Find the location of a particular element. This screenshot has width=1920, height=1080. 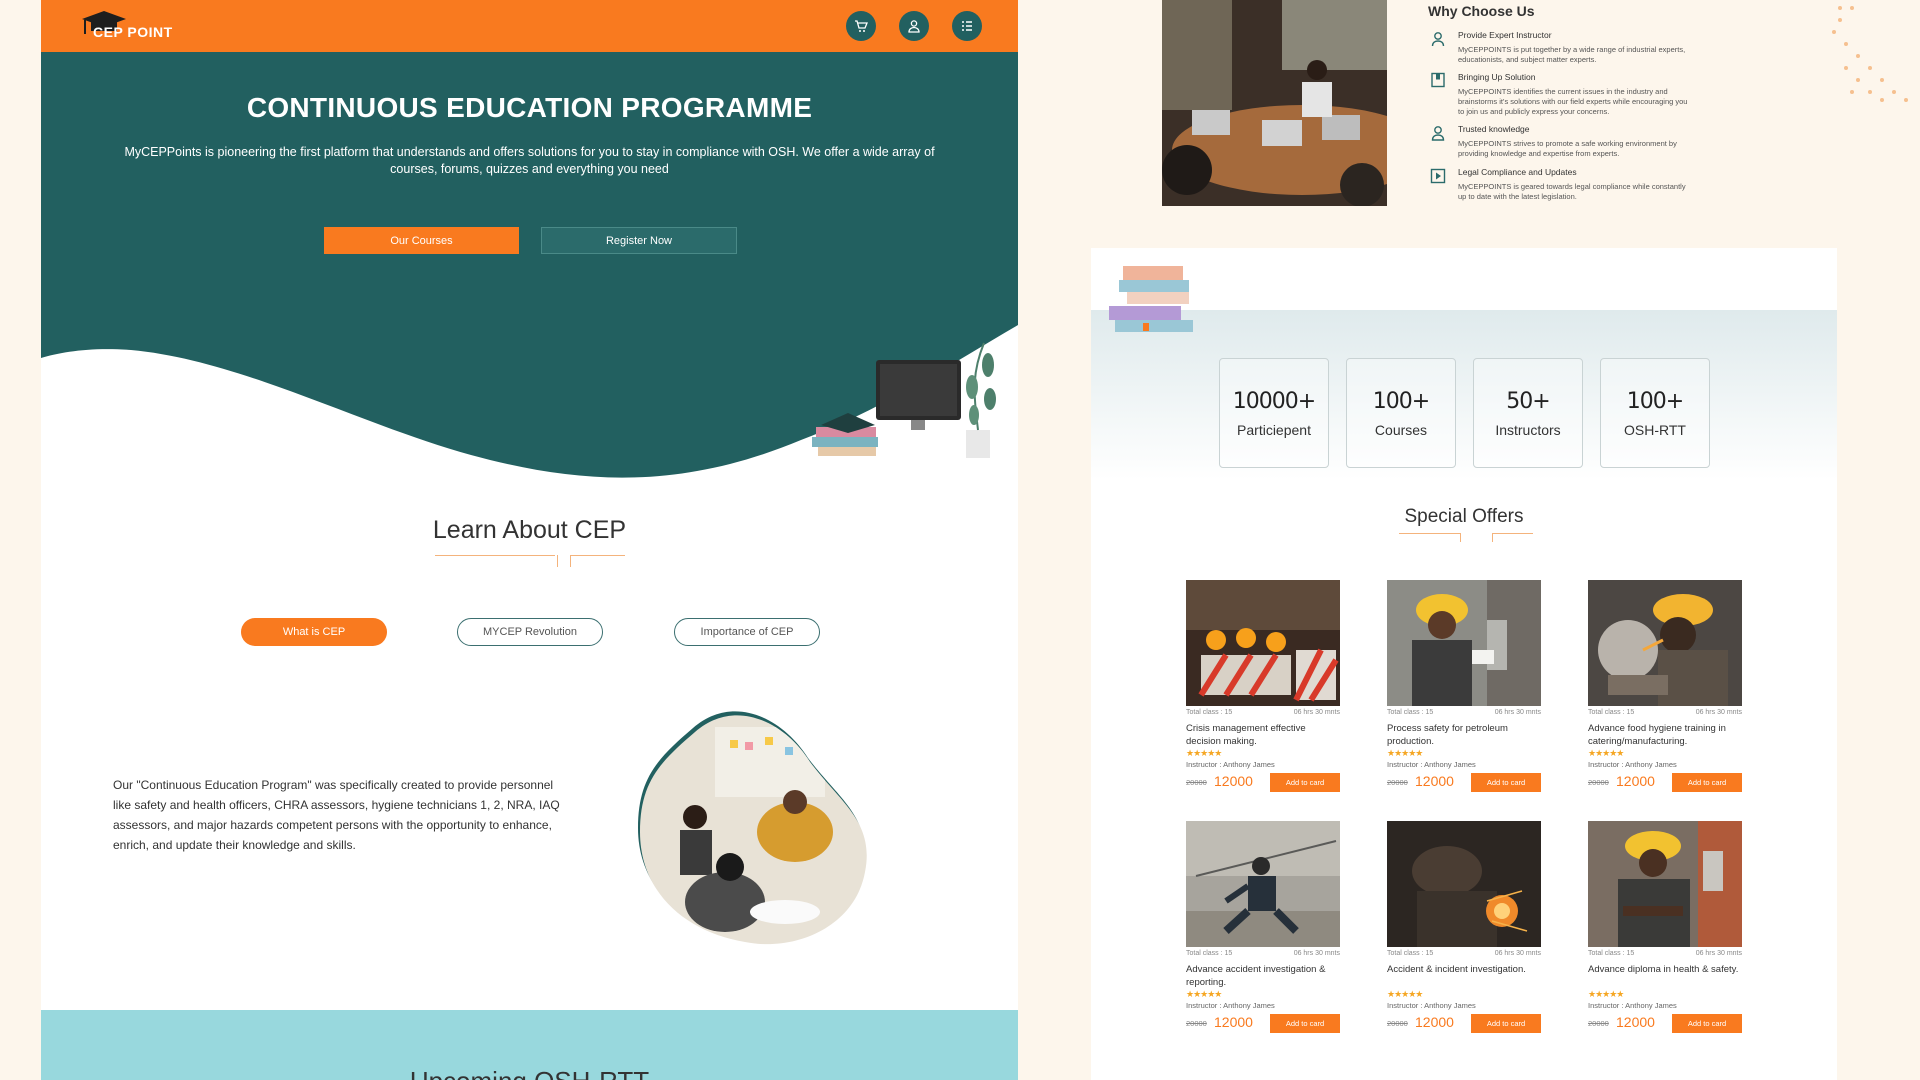

logo-text: CEP POINT is located at coordinates (133, 32).